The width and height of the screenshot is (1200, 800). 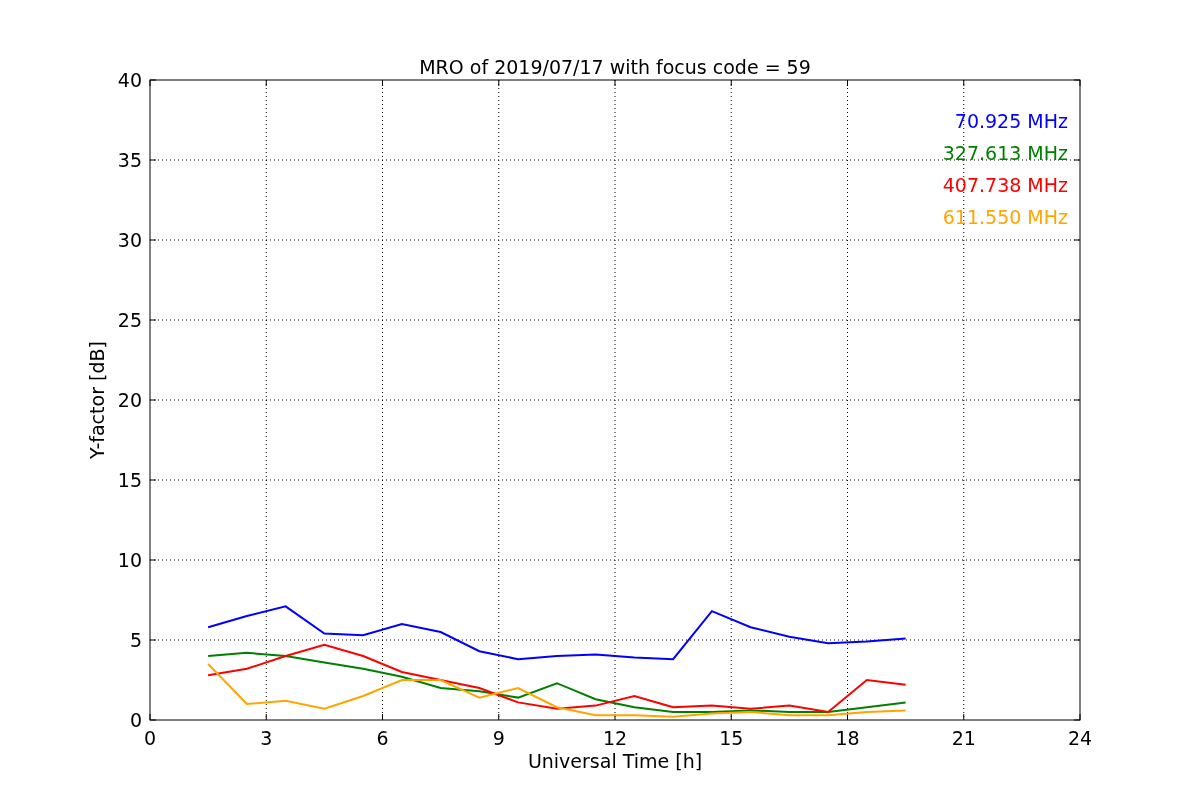 What do you see at coordinates (135, 720) in the screenshot?
I see `y-tick-label: 0` at bounding box center [135, 720].